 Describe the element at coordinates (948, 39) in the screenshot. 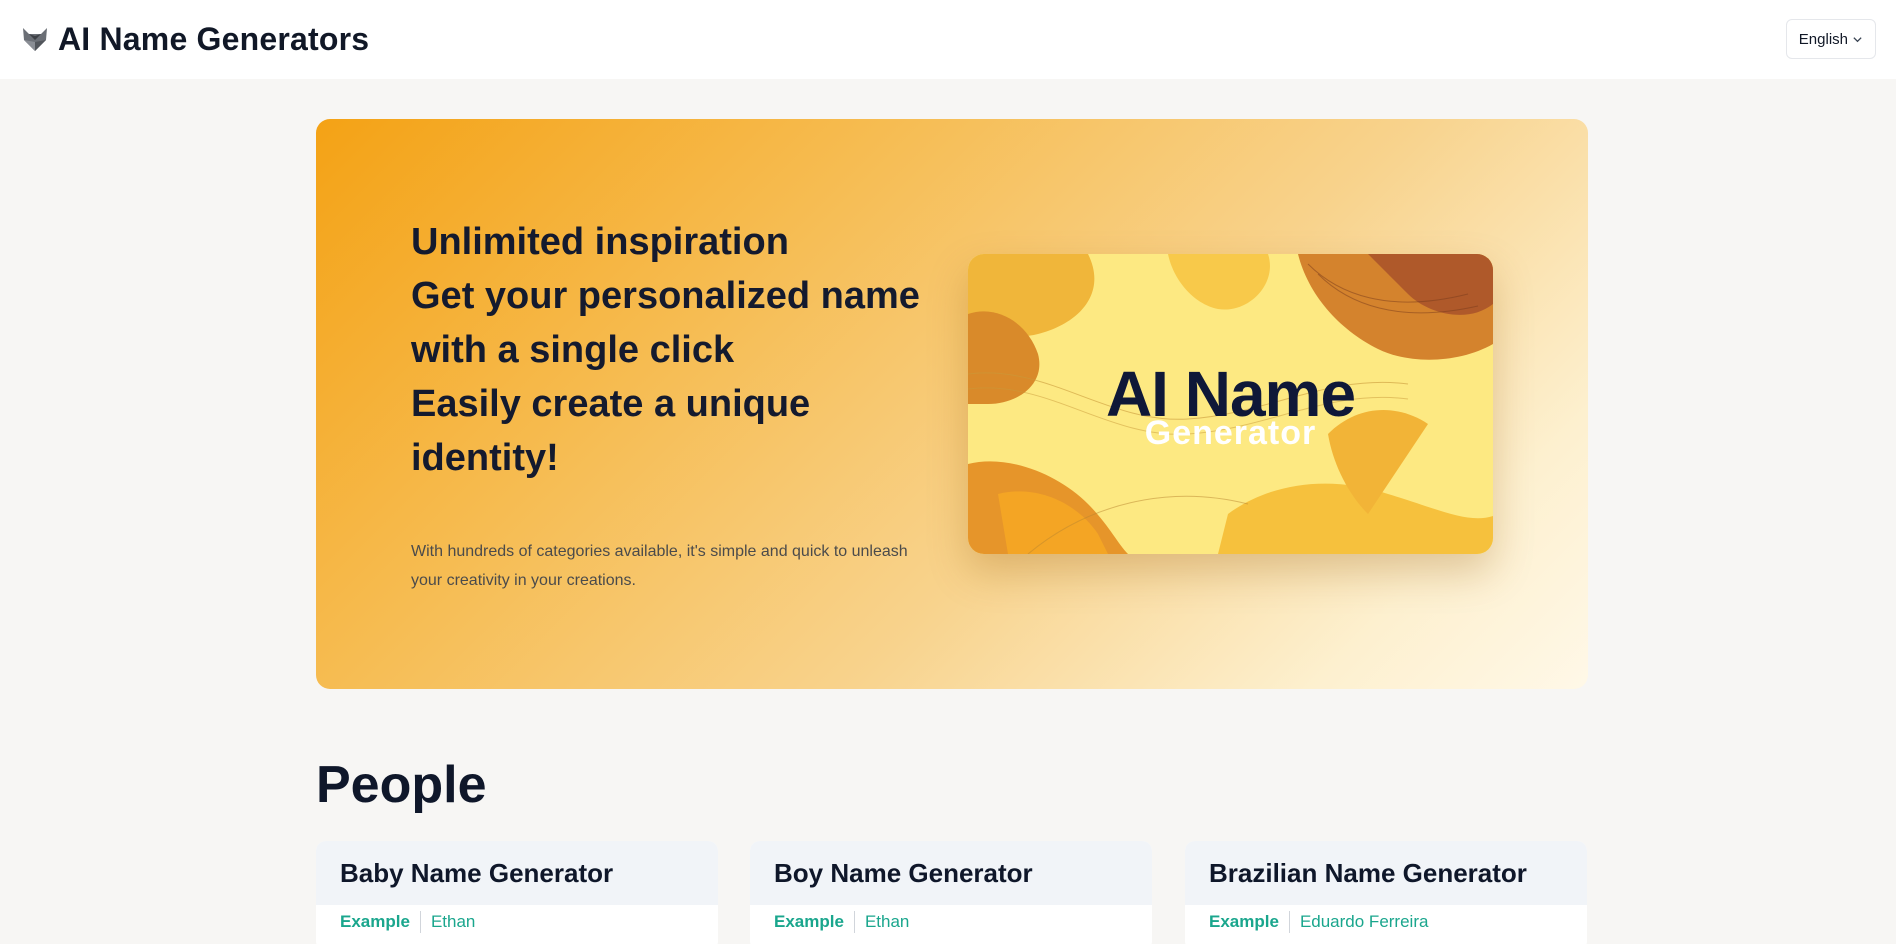

I see `top-navbar: AI Name Generators English` at that location.